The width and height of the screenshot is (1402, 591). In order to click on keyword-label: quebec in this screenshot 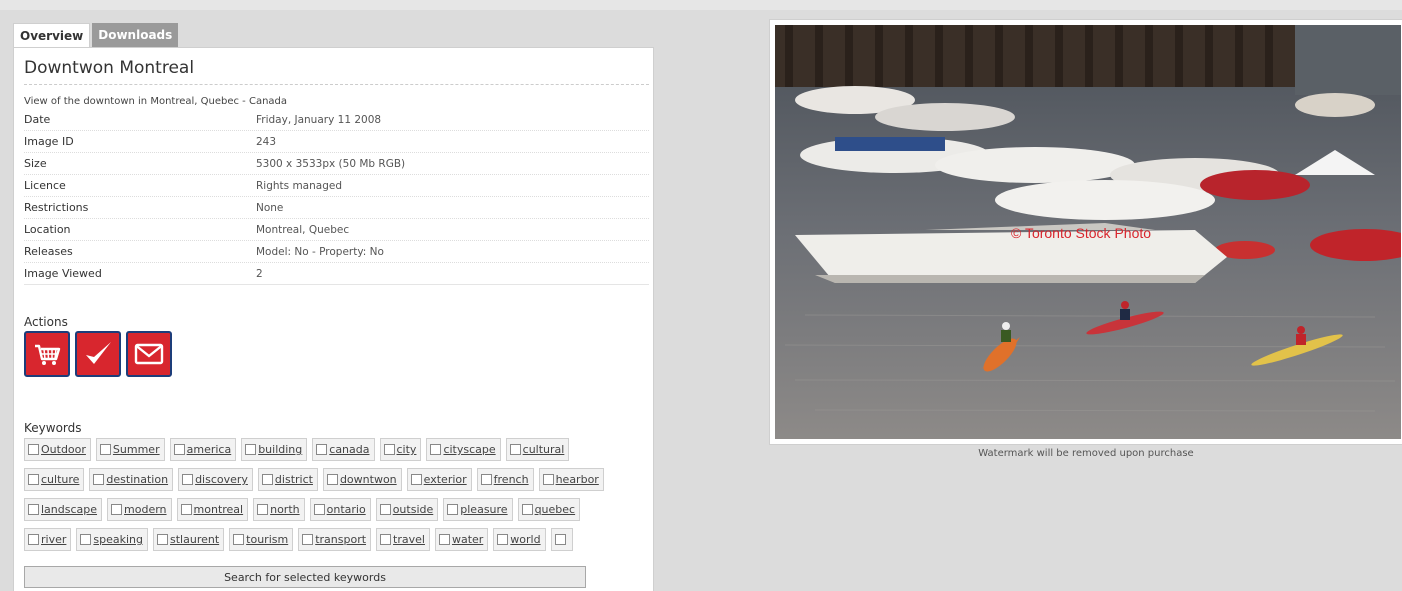, I will do `click(555, 509)`.